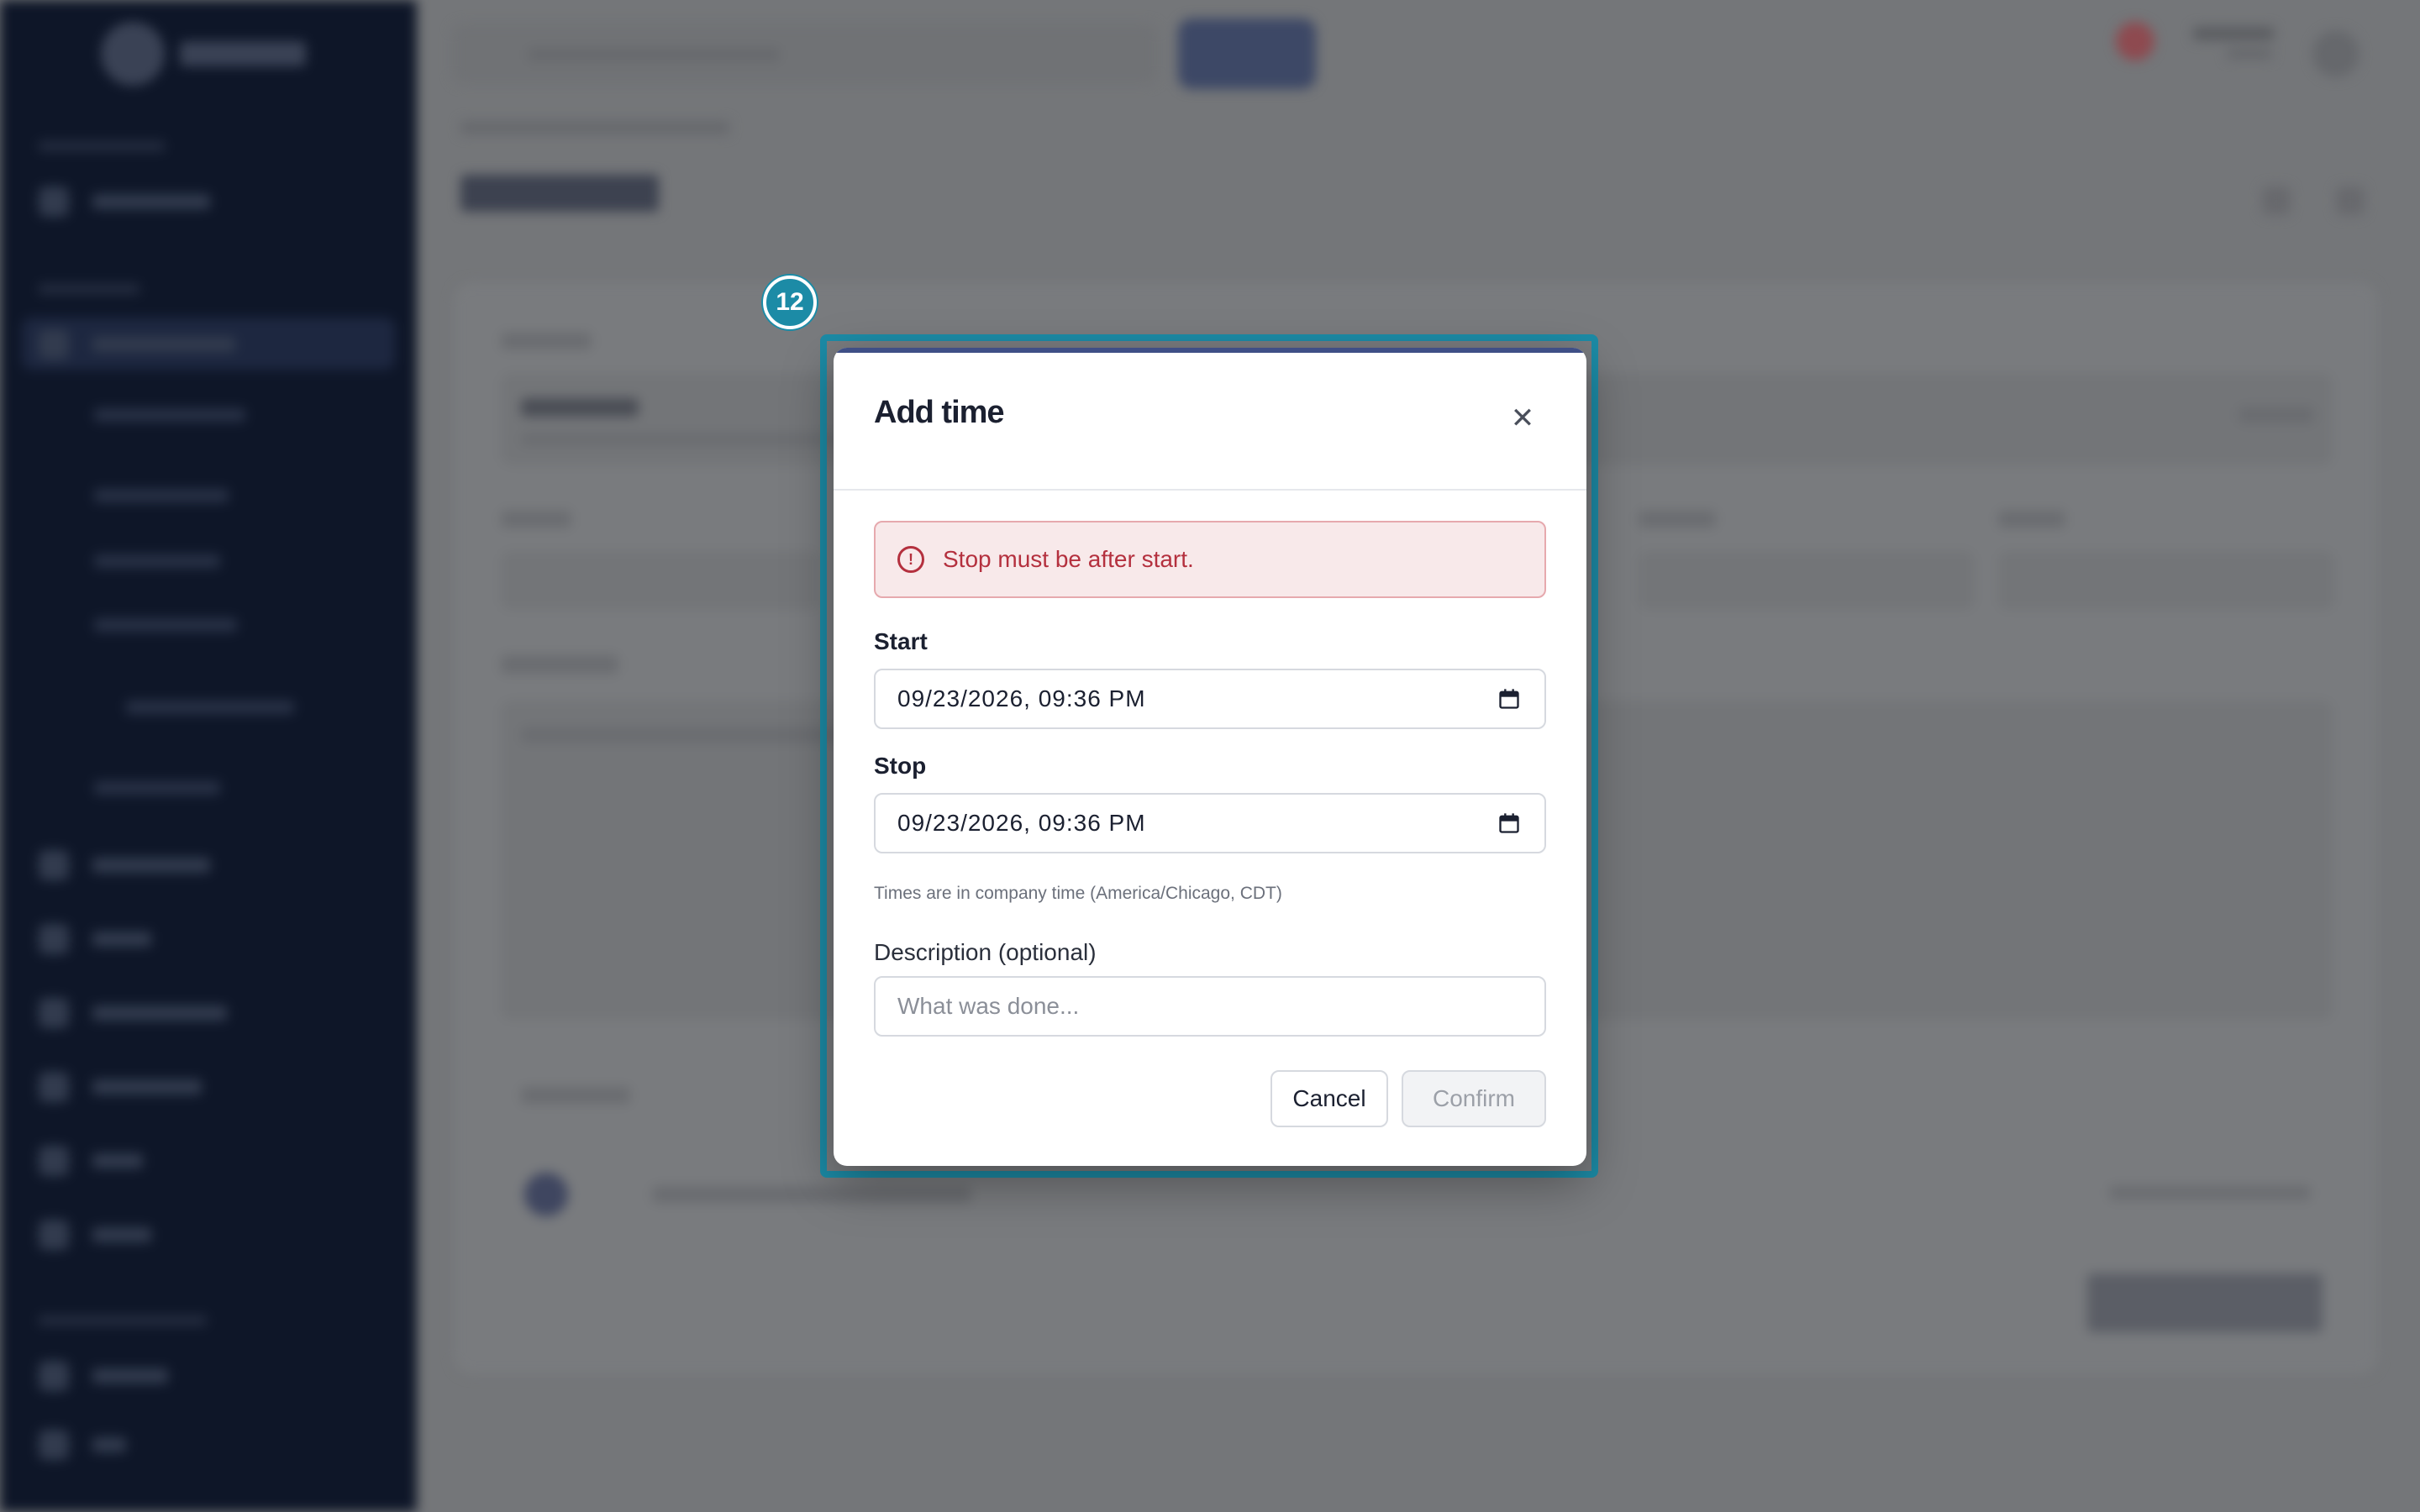 This screenshot has height=1512, width=2420. Describe the element at coordinates (1474, 1098) in the screenshot. I see `confirm-button: Confirm` at that location.